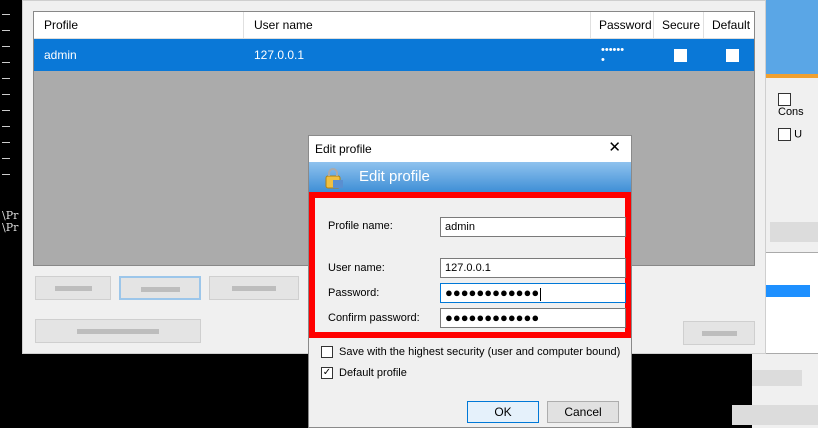 This screenshot has height=428, width=818. I want to click on default-profile-label: Default profile, so click(373, 373).